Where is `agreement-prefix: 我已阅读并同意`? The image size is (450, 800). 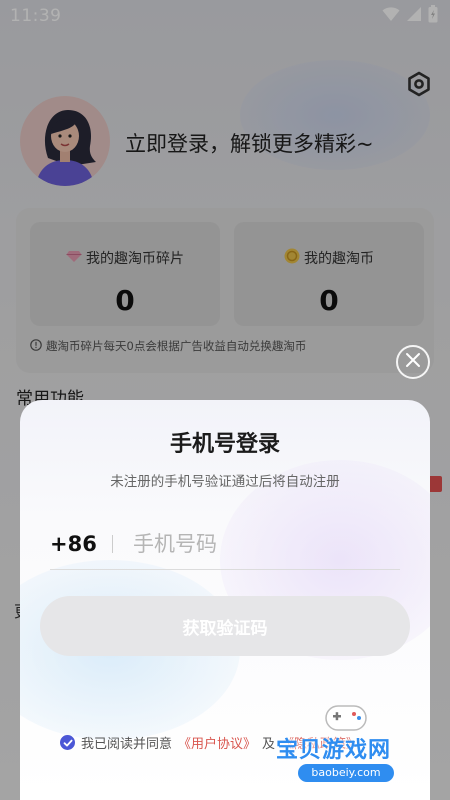 agreement-prefix: 我已阅读并同意 is located at coordinates (127, 744).